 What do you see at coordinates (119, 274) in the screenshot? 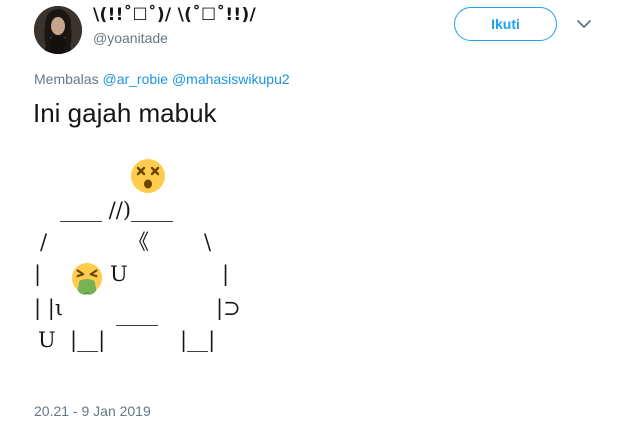
I see `art-row-3-u: U` at bounding box center [119, 274].